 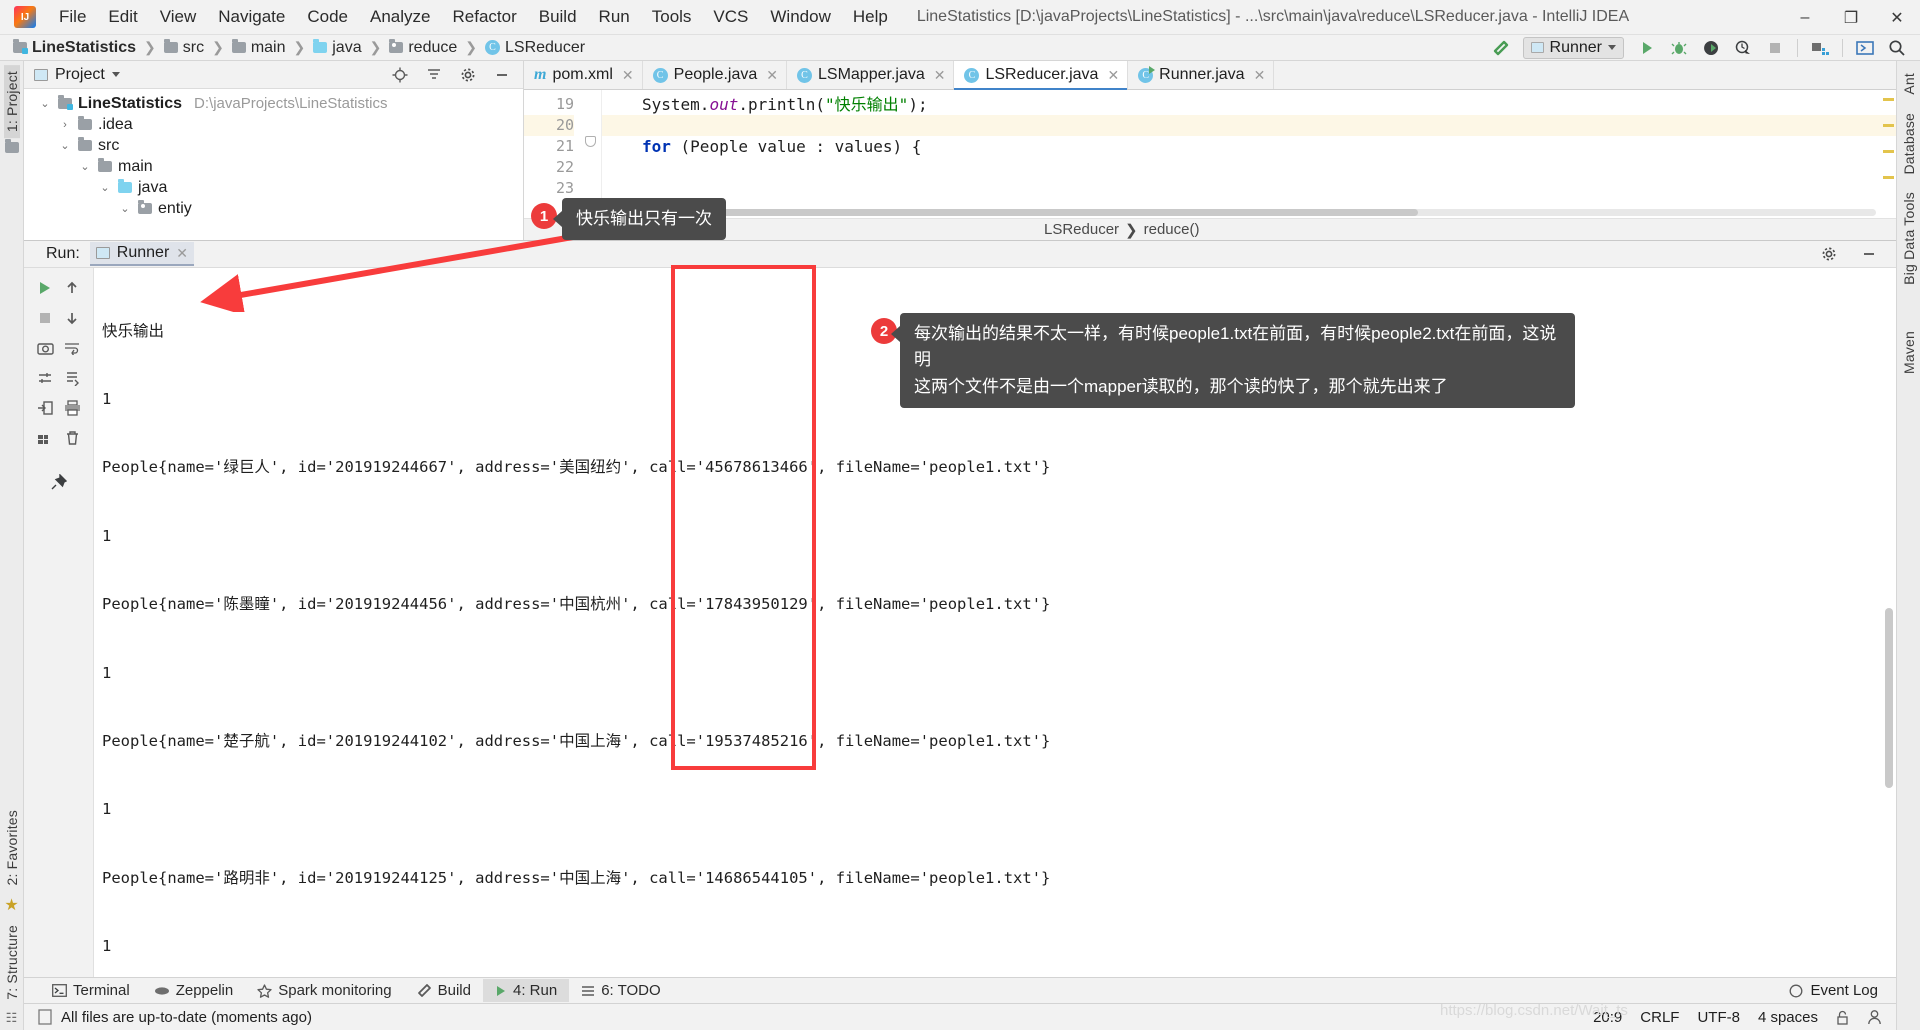 What do you see at coordinates (1500, 48) in the screenshot?
I see `build-hammer-icon` at bounding box center [1500, 48].